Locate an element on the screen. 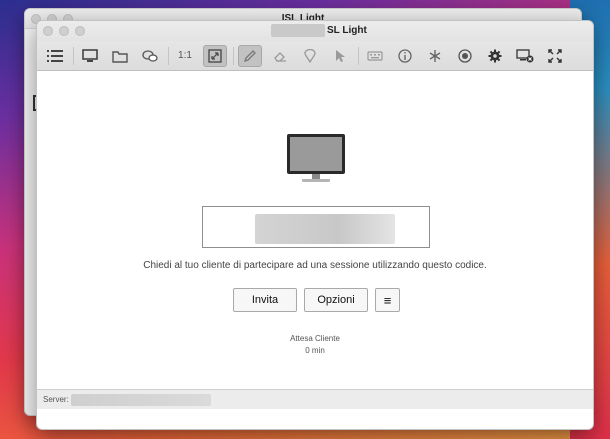 The width and height of the screenshot is (610, 439). toolbar: 1:1 is located at coordinates (315, 56).